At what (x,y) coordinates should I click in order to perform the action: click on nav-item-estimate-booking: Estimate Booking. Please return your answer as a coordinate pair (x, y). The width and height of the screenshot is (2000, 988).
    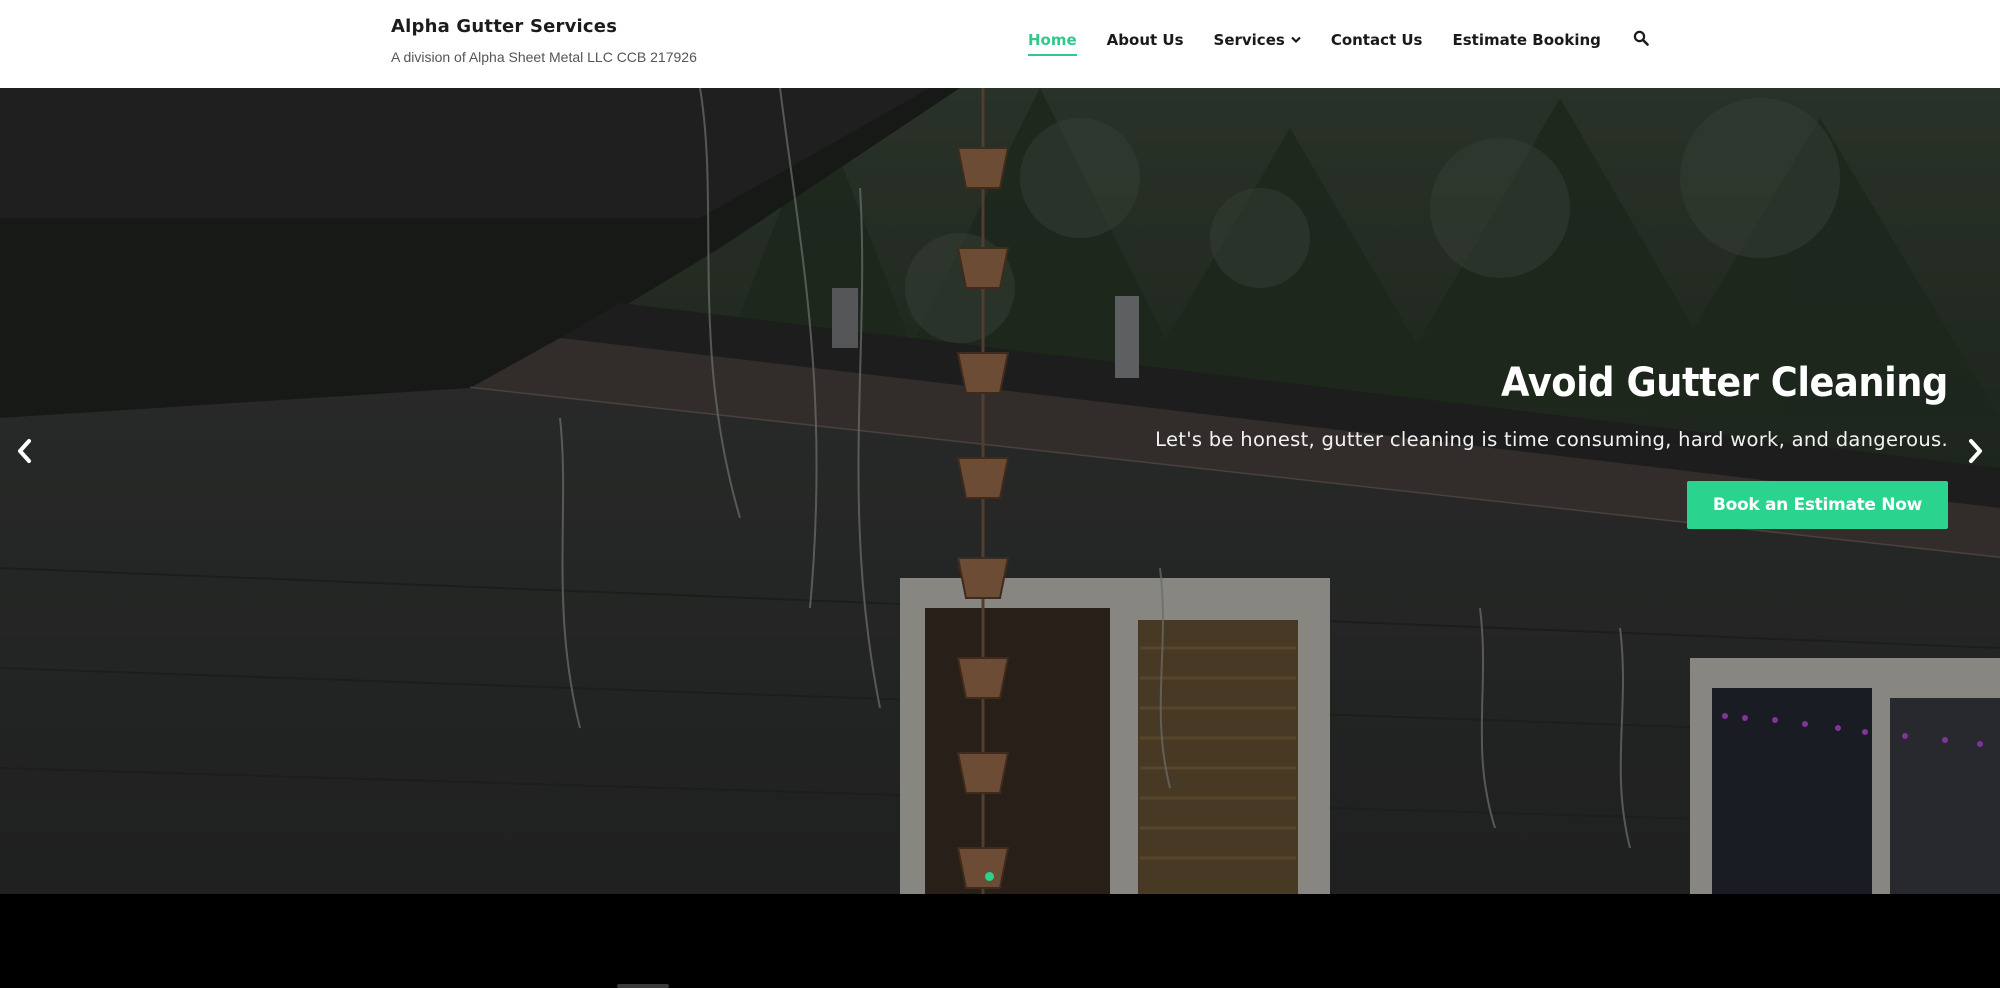
    Looking at the image, I should click on (1527, 40).